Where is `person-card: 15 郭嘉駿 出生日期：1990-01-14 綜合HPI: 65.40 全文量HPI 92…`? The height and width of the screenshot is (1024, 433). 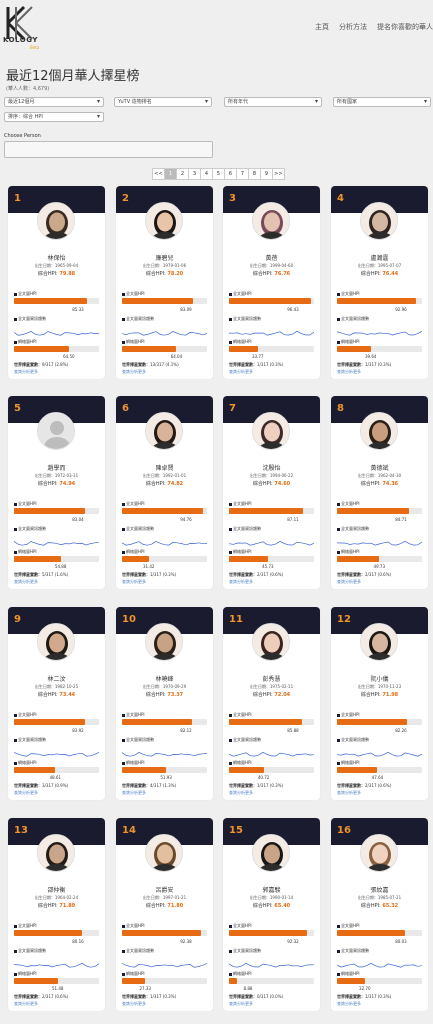 person-card: 15 郭嘉駿 出生日期：1990-01-14 綜合HPI: 65.40 全文量HPI 92… is located at coordinates (271, 914).